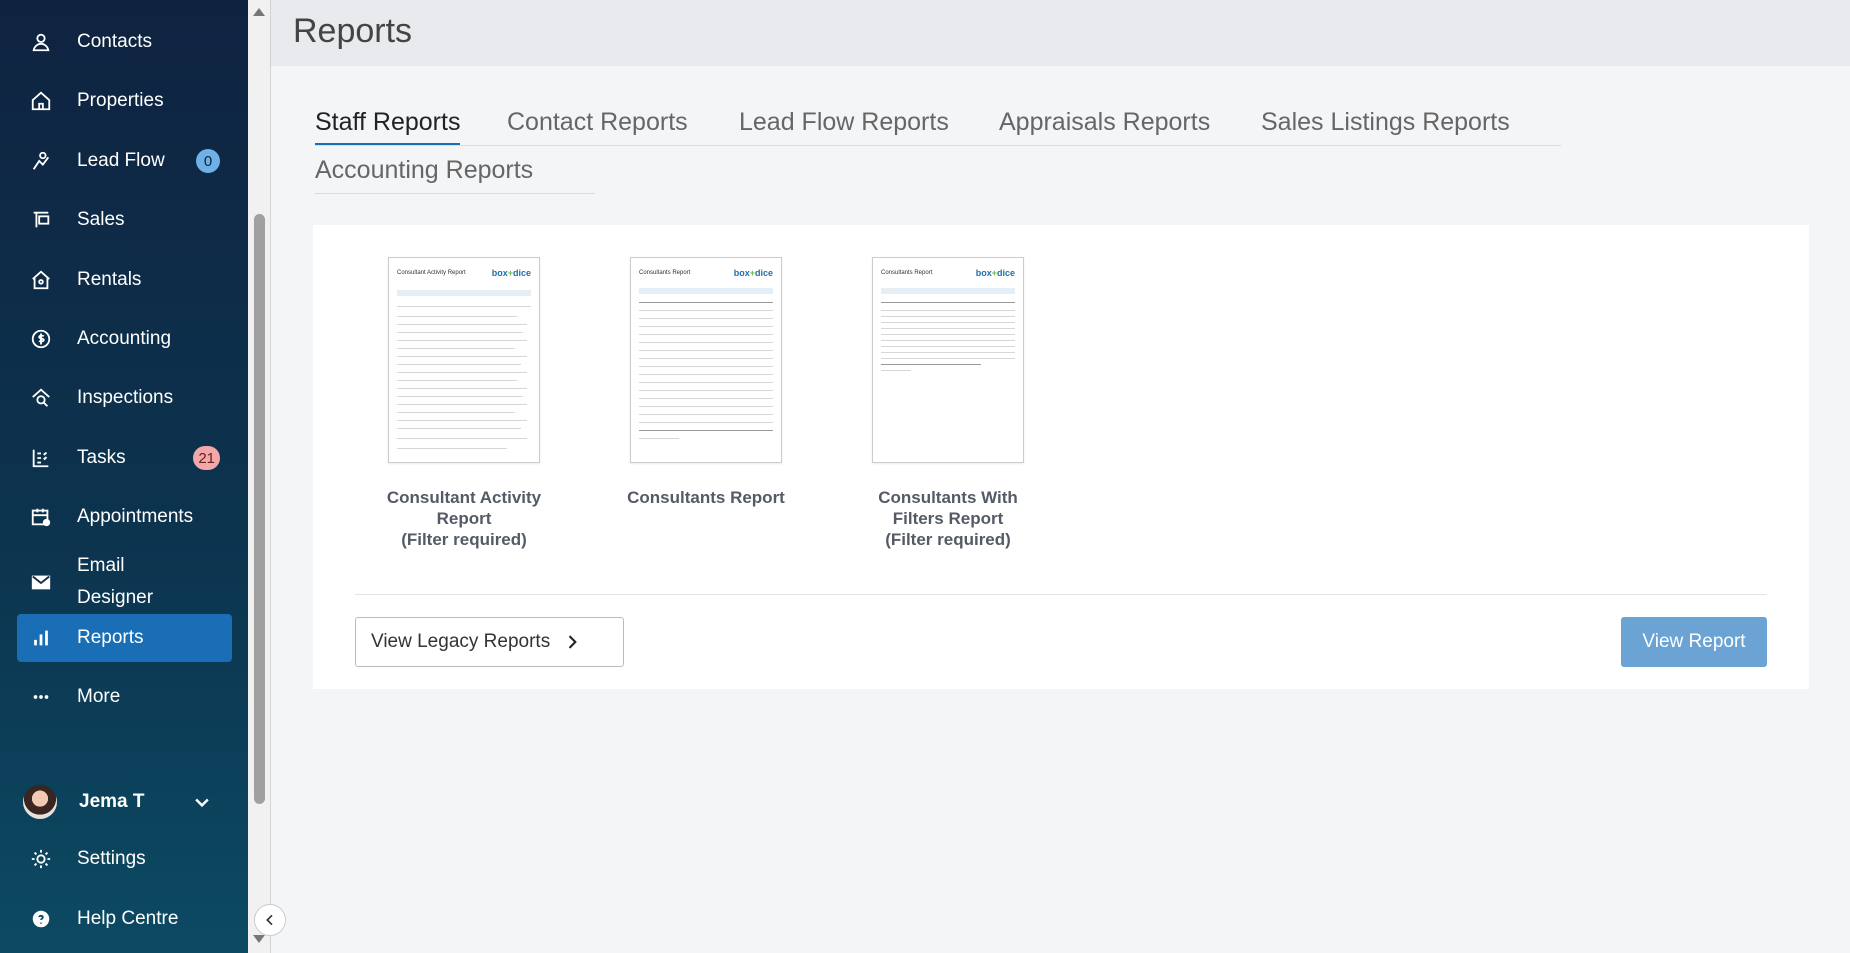 Image resolution: width=1850 pixels, height=953 pixels. What do you see at coordinates (115, 581) in the screenshot?
I see `sidebar-item-label: Email Designer` at bounding box center [115, 581].